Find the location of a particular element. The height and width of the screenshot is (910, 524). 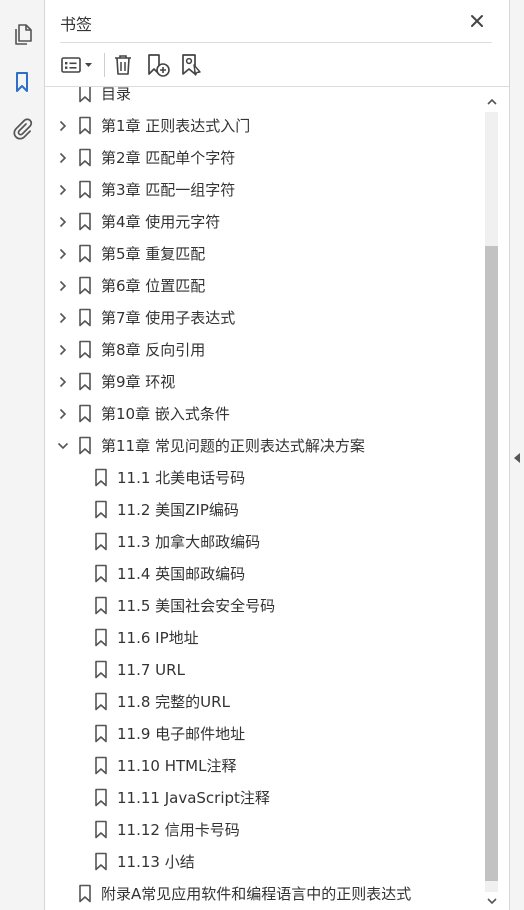

new-bookmark-button is located at coordinates (158, 65).